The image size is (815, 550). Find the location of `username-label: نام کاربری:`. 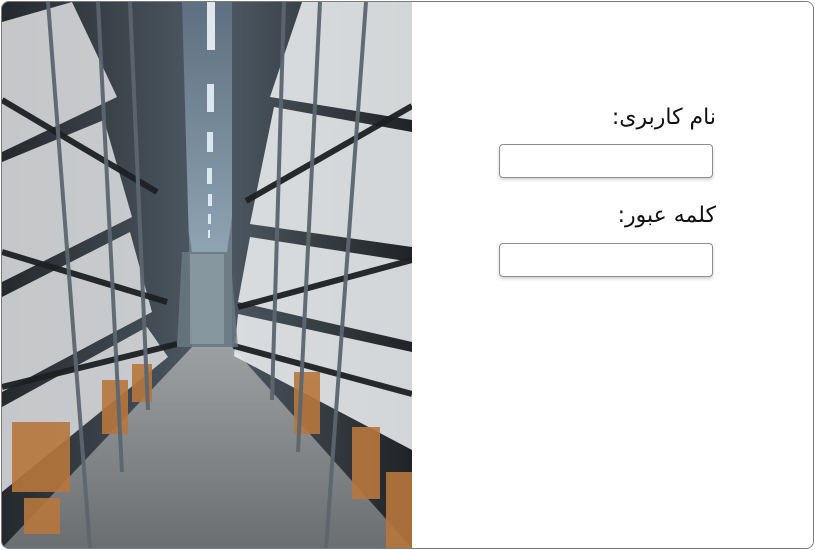

username-label: نام کاربری: is located at coordinates (663, 117).